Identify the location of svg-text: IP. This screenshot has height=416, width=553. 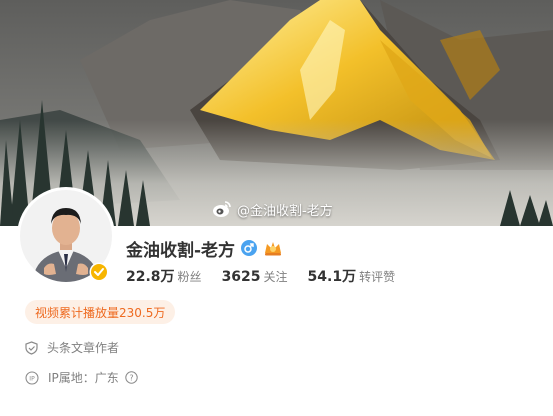
(32, 378).